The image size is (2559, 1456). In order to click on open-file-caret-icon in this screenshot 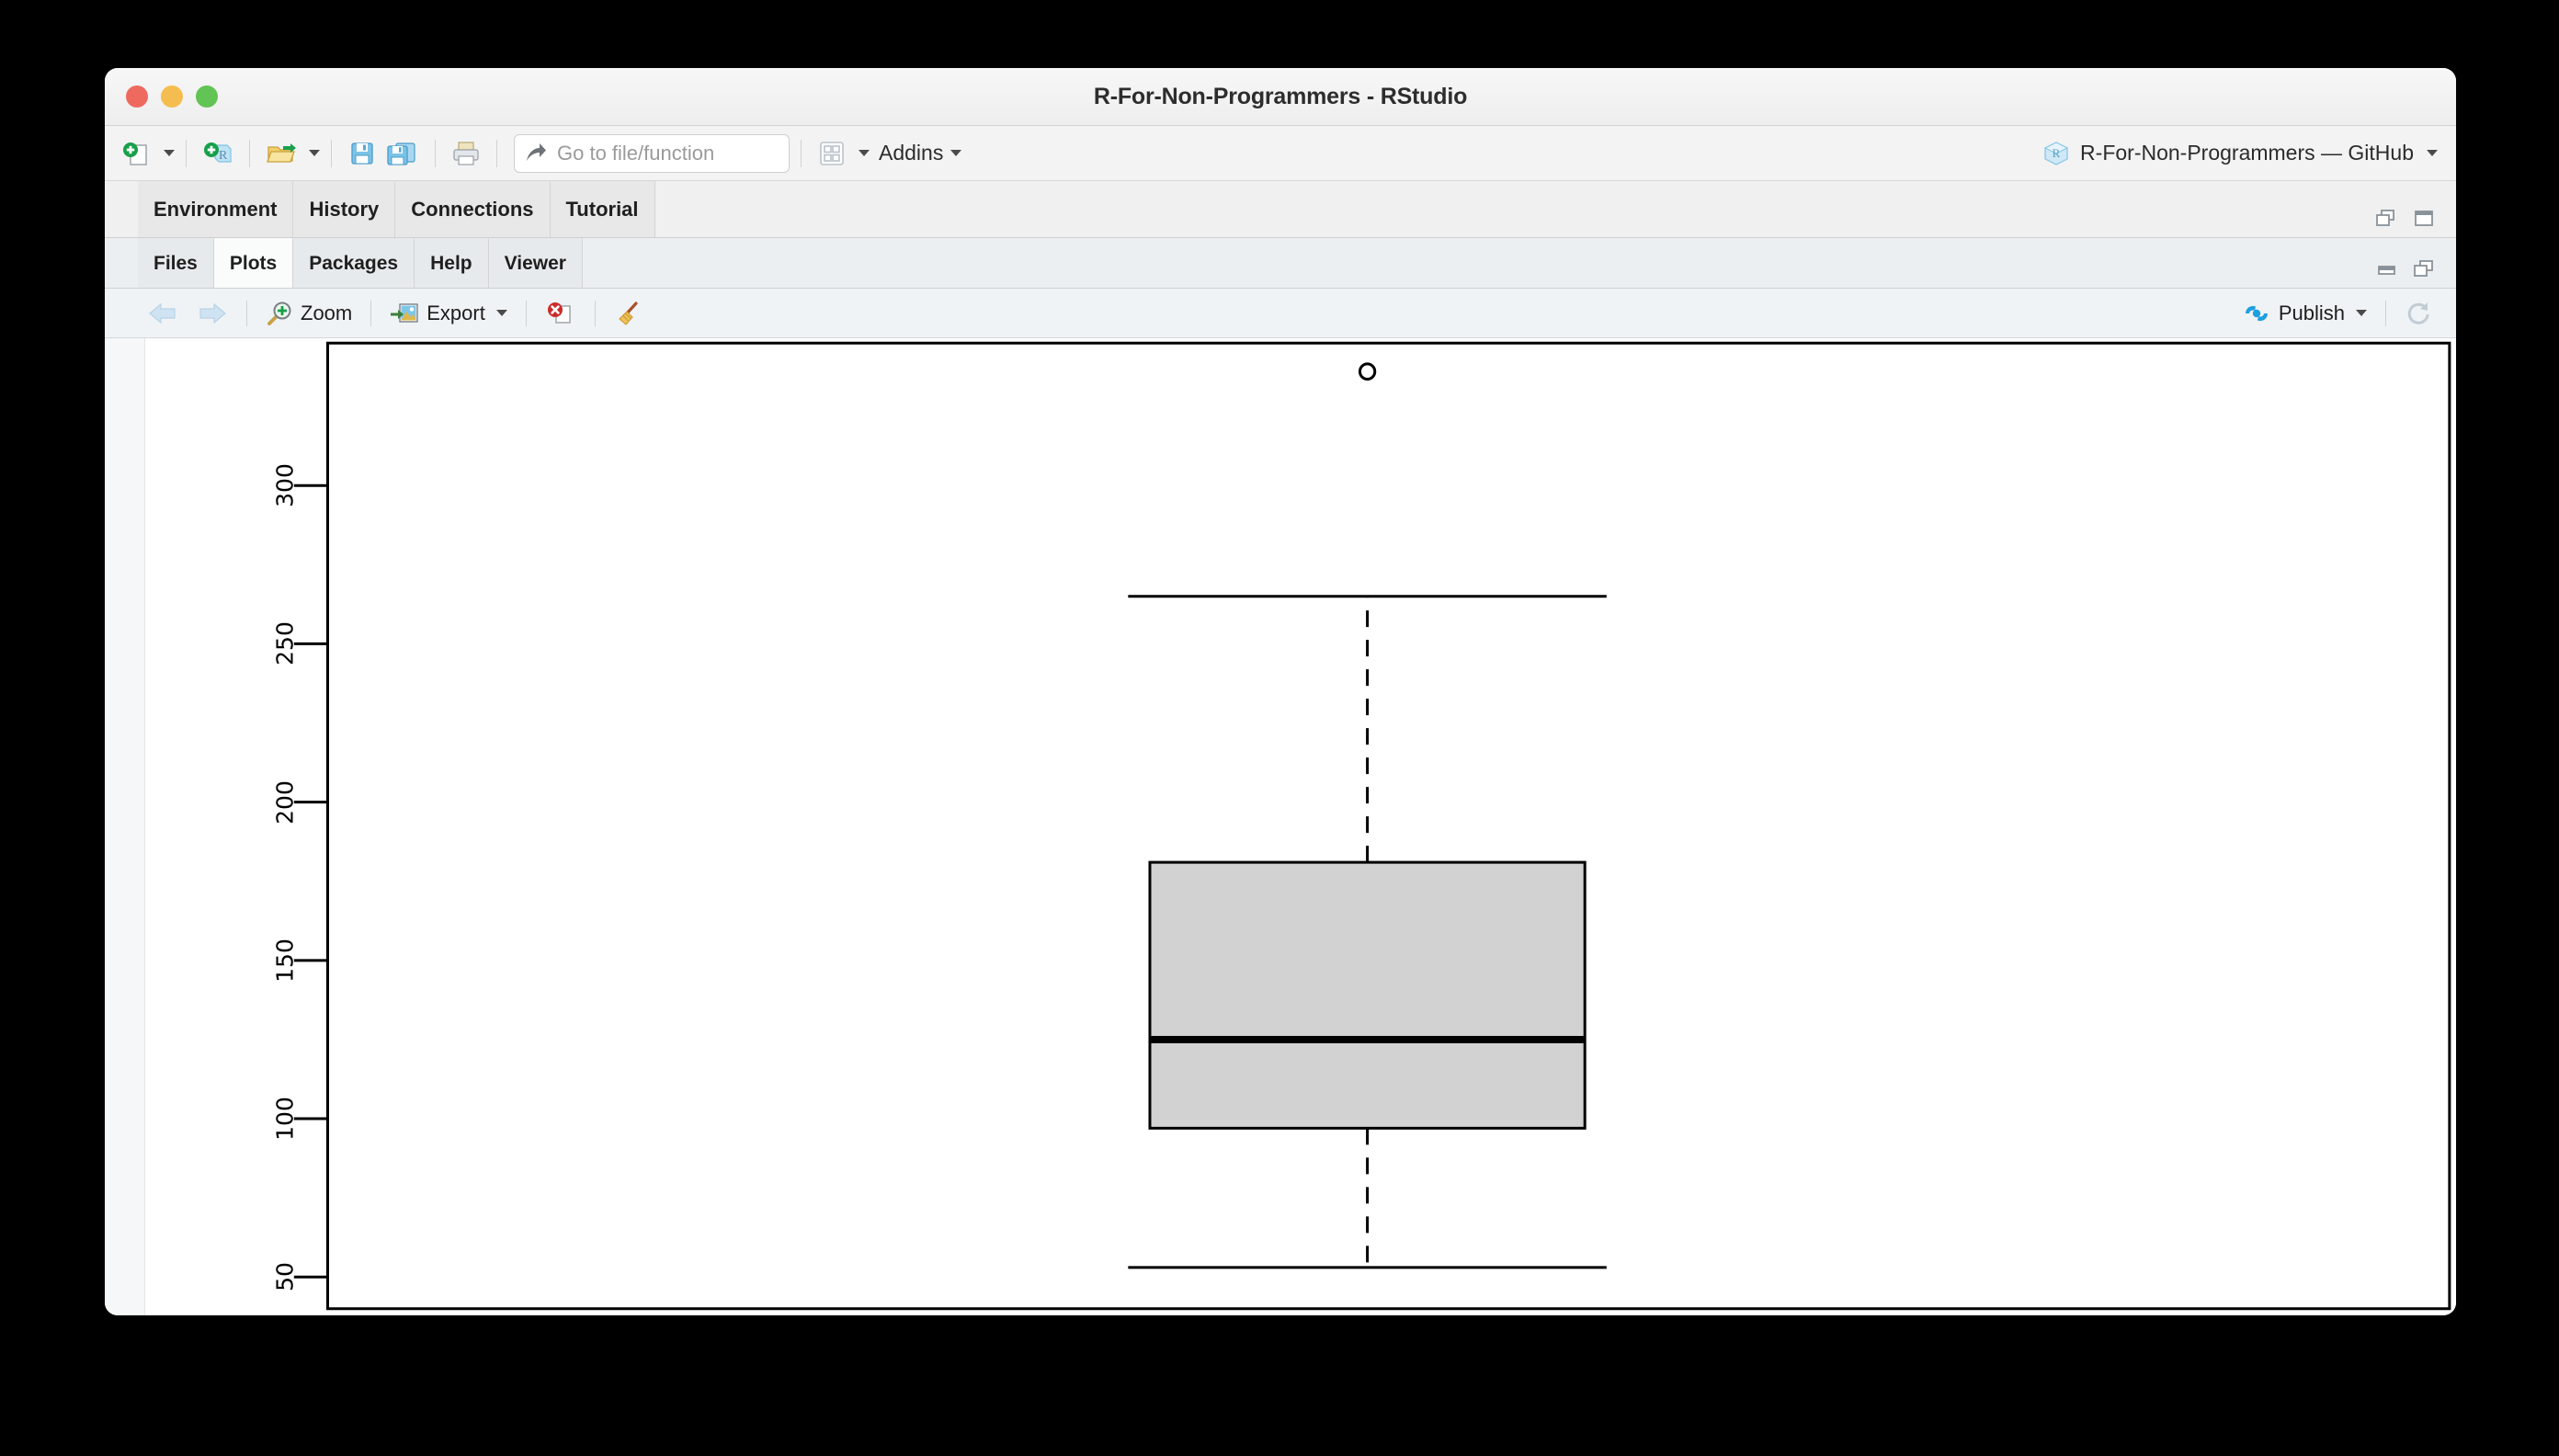, I will do `click(314, 153)`.